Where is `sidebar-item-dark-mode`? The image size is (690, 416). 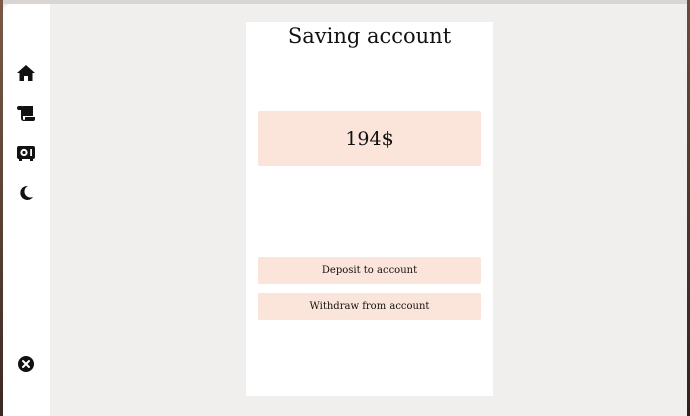
sidebar-item-dark-mode is located at coordinates (26, 193).